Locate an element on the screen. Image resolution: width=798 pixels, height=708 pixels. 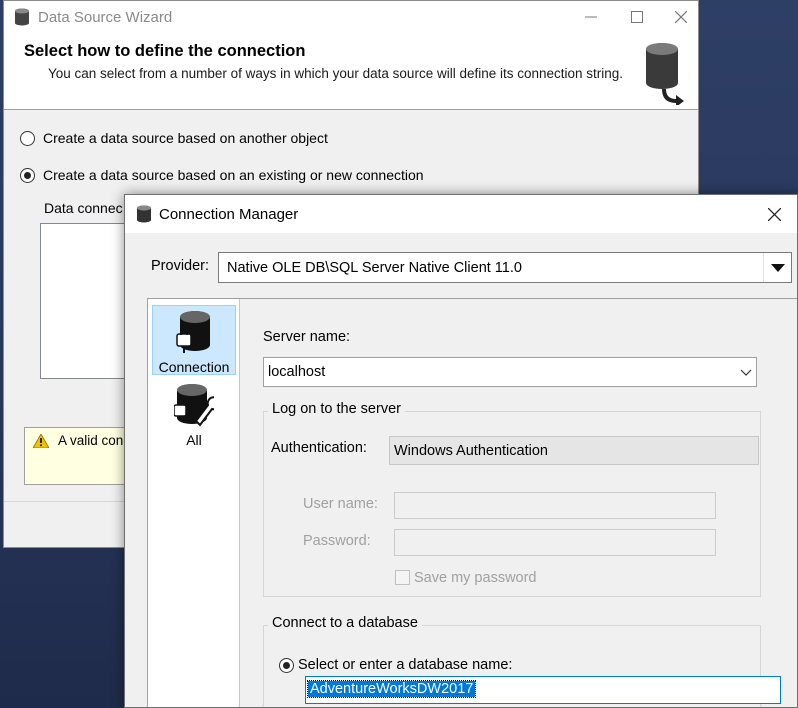
radio-select-database: Select or enter a database name: is located at coordinates (395, 665).